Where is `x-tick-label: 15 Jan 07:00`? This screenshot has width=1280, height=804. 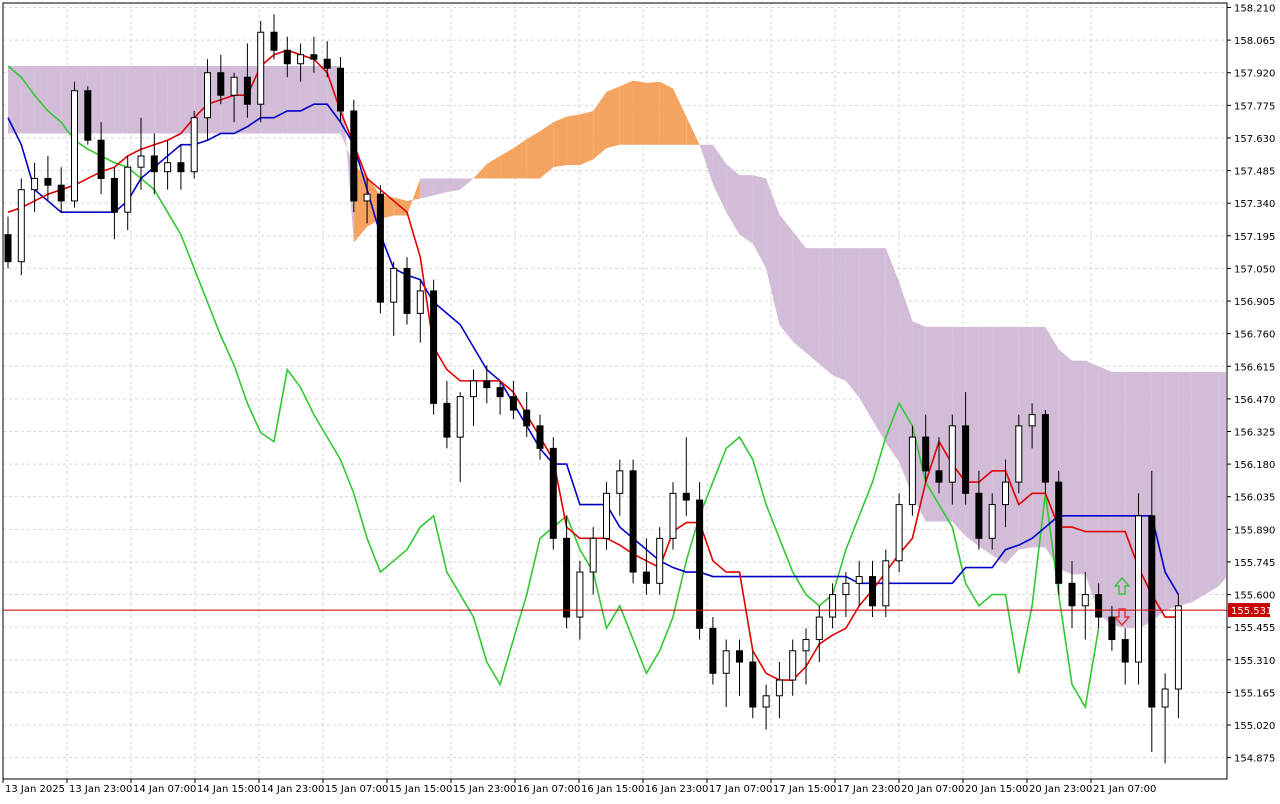
x-tick-label: 15 Jan 07:00 is located at coordinates (356, 789).